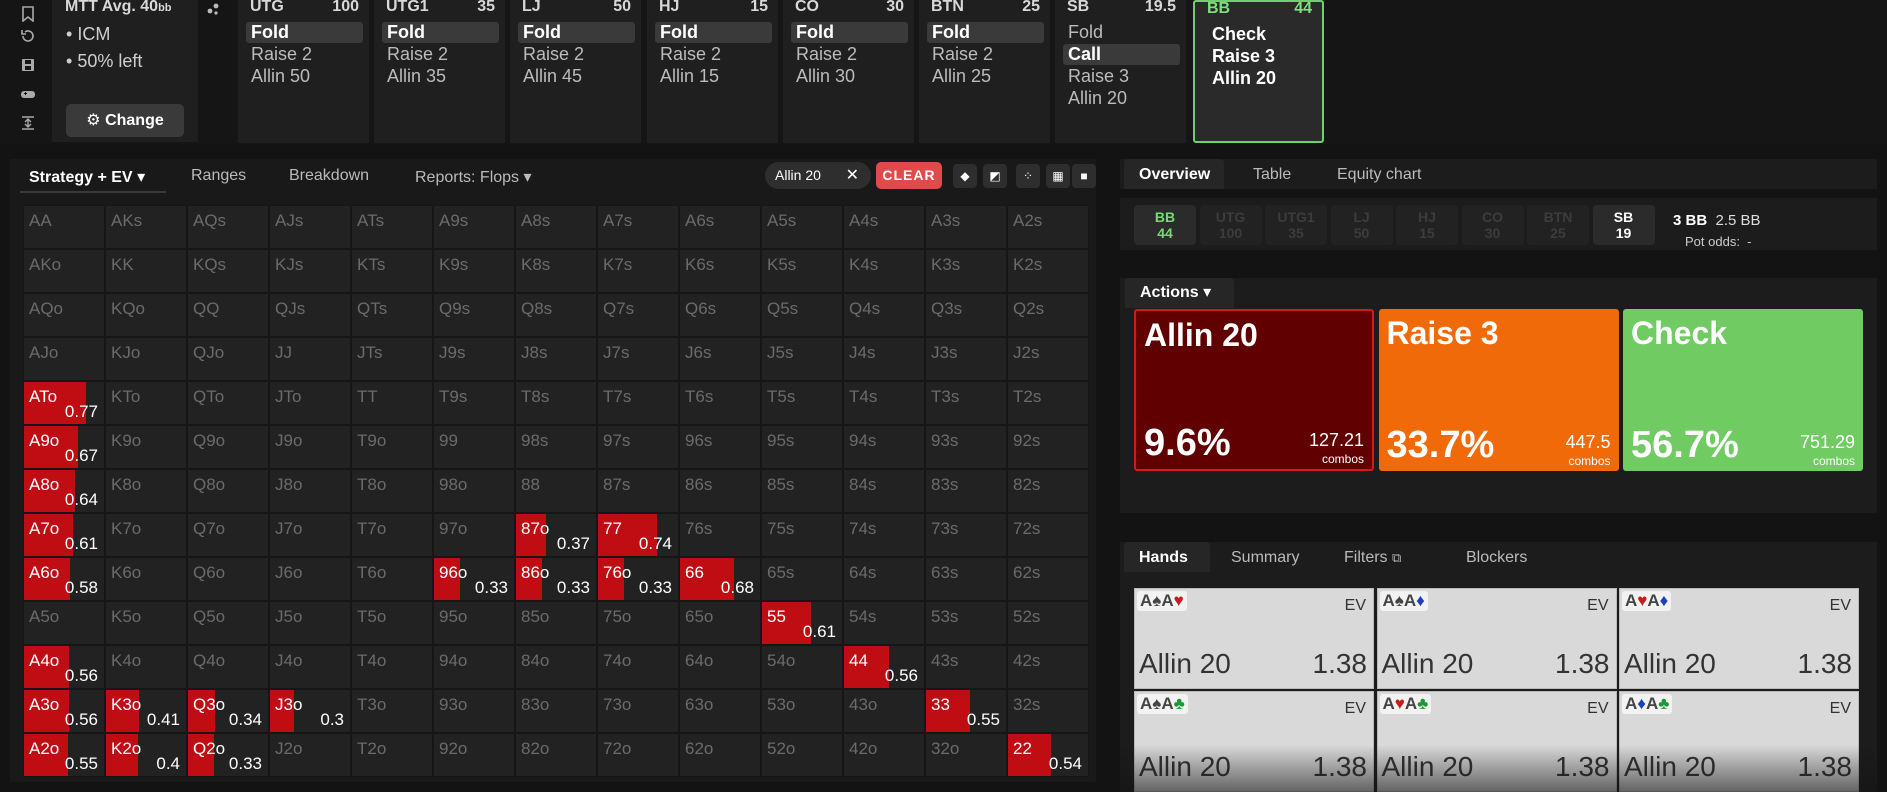 This screenshot has width=1887, height=792. I want to click on hand-cell: Q6s, so click(720, 315).